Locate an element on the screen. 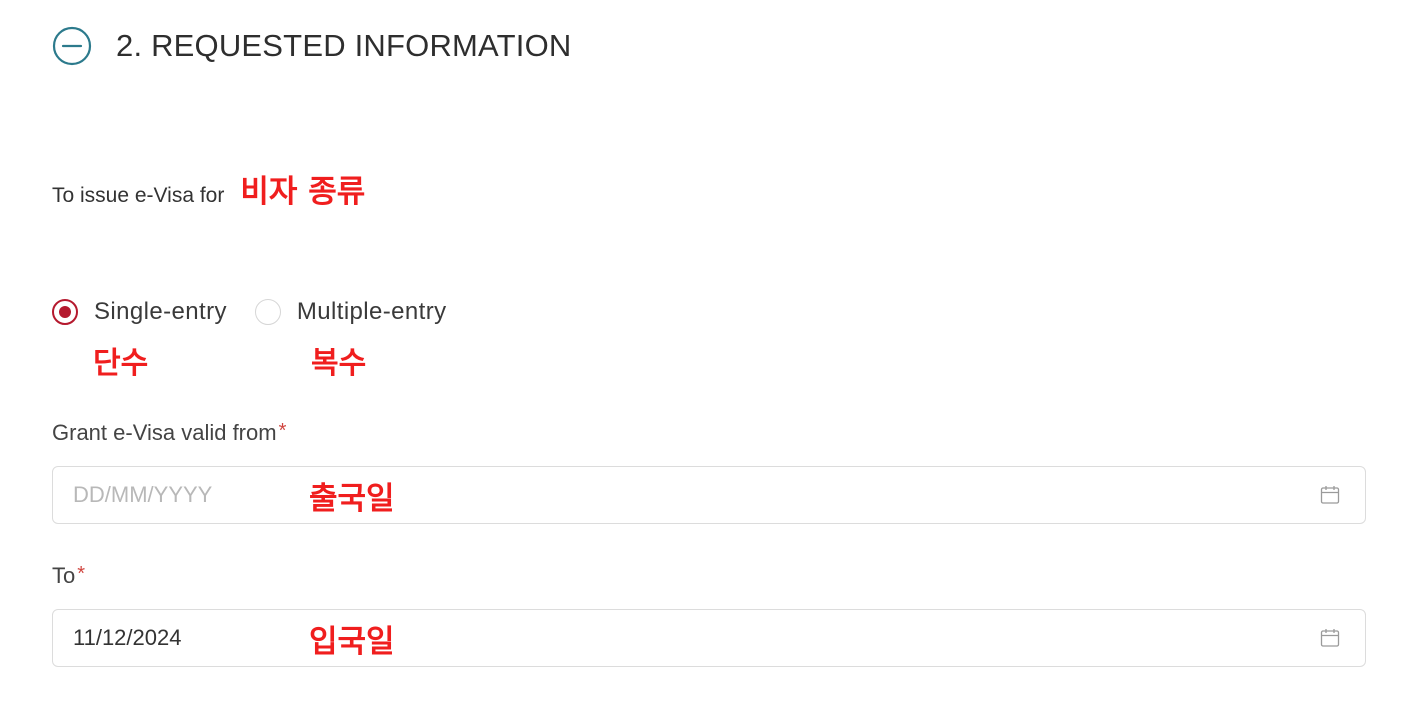 Image resolution: width=1414 pixels, height=720 pixels. valid-from-input is located at coordinates (193, 494).